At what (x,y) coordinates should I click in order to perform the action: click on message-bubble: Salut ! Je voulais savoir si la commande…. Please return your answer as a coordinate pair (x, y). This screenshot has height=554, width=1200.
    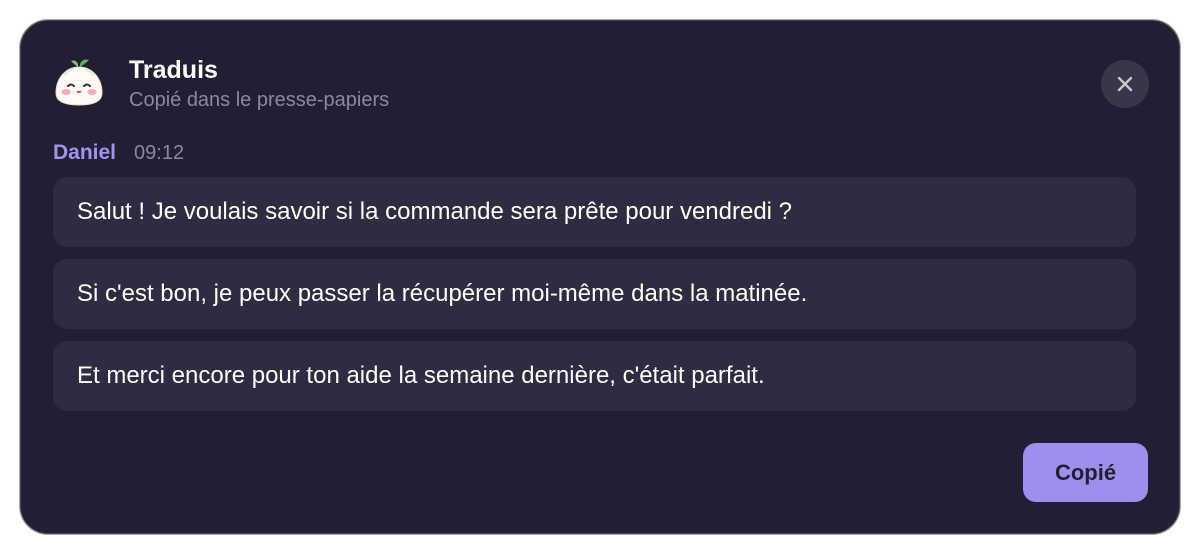
    Looking at the image, I should click on (594, 212).